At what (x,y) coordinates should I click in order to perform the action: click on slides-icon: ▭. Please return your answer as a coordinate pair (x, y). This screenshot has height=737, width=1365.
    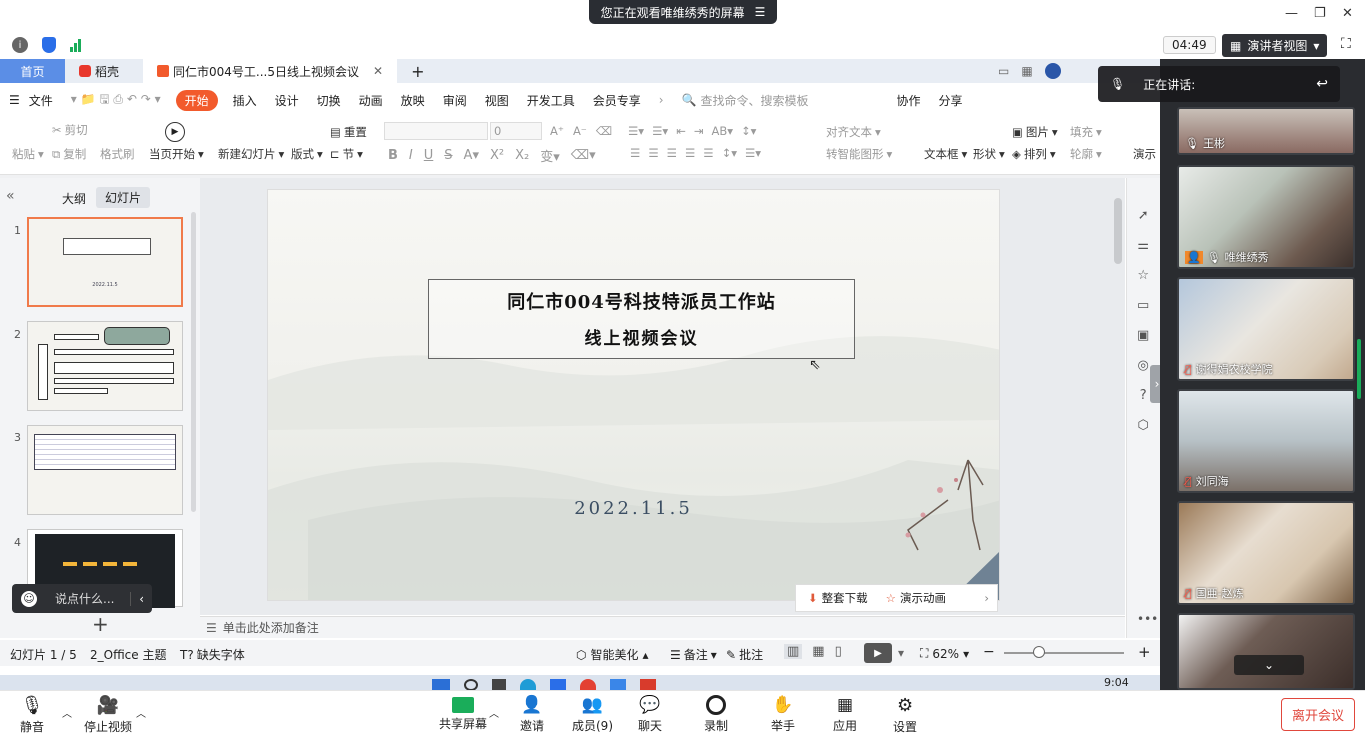
    Looking at the image, I should click on (1143, 305).